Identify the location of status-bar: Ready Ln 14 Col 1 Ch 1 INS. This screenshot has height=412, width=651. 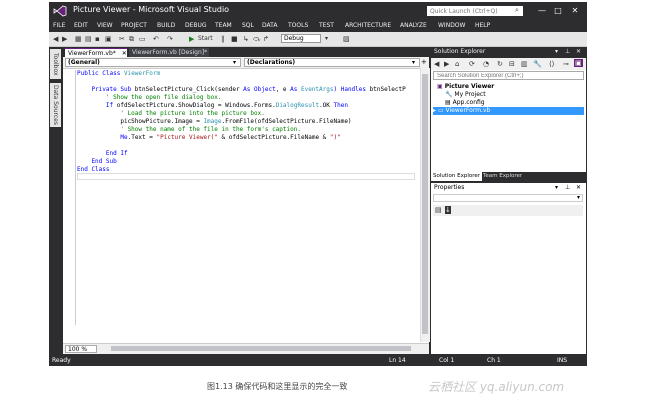
(318, 360).